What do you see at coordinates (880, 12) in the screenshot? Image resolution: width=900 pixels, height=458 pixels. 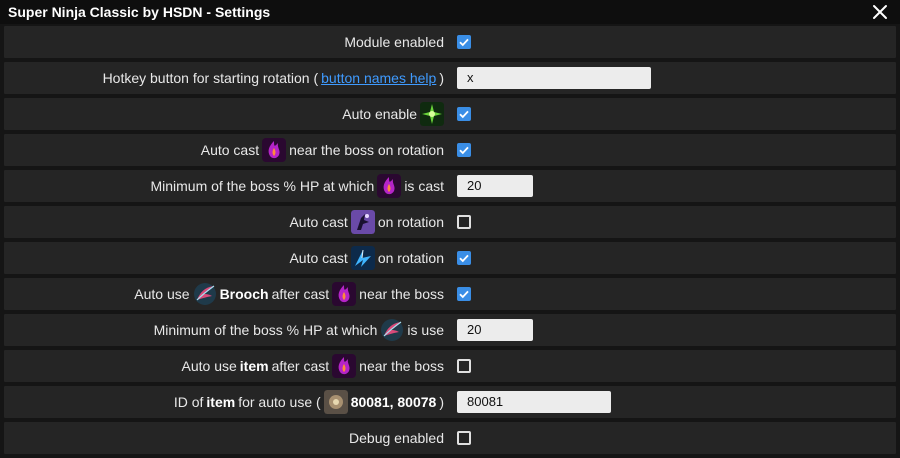 I see `close-icon` at bounding box center [880, 12].